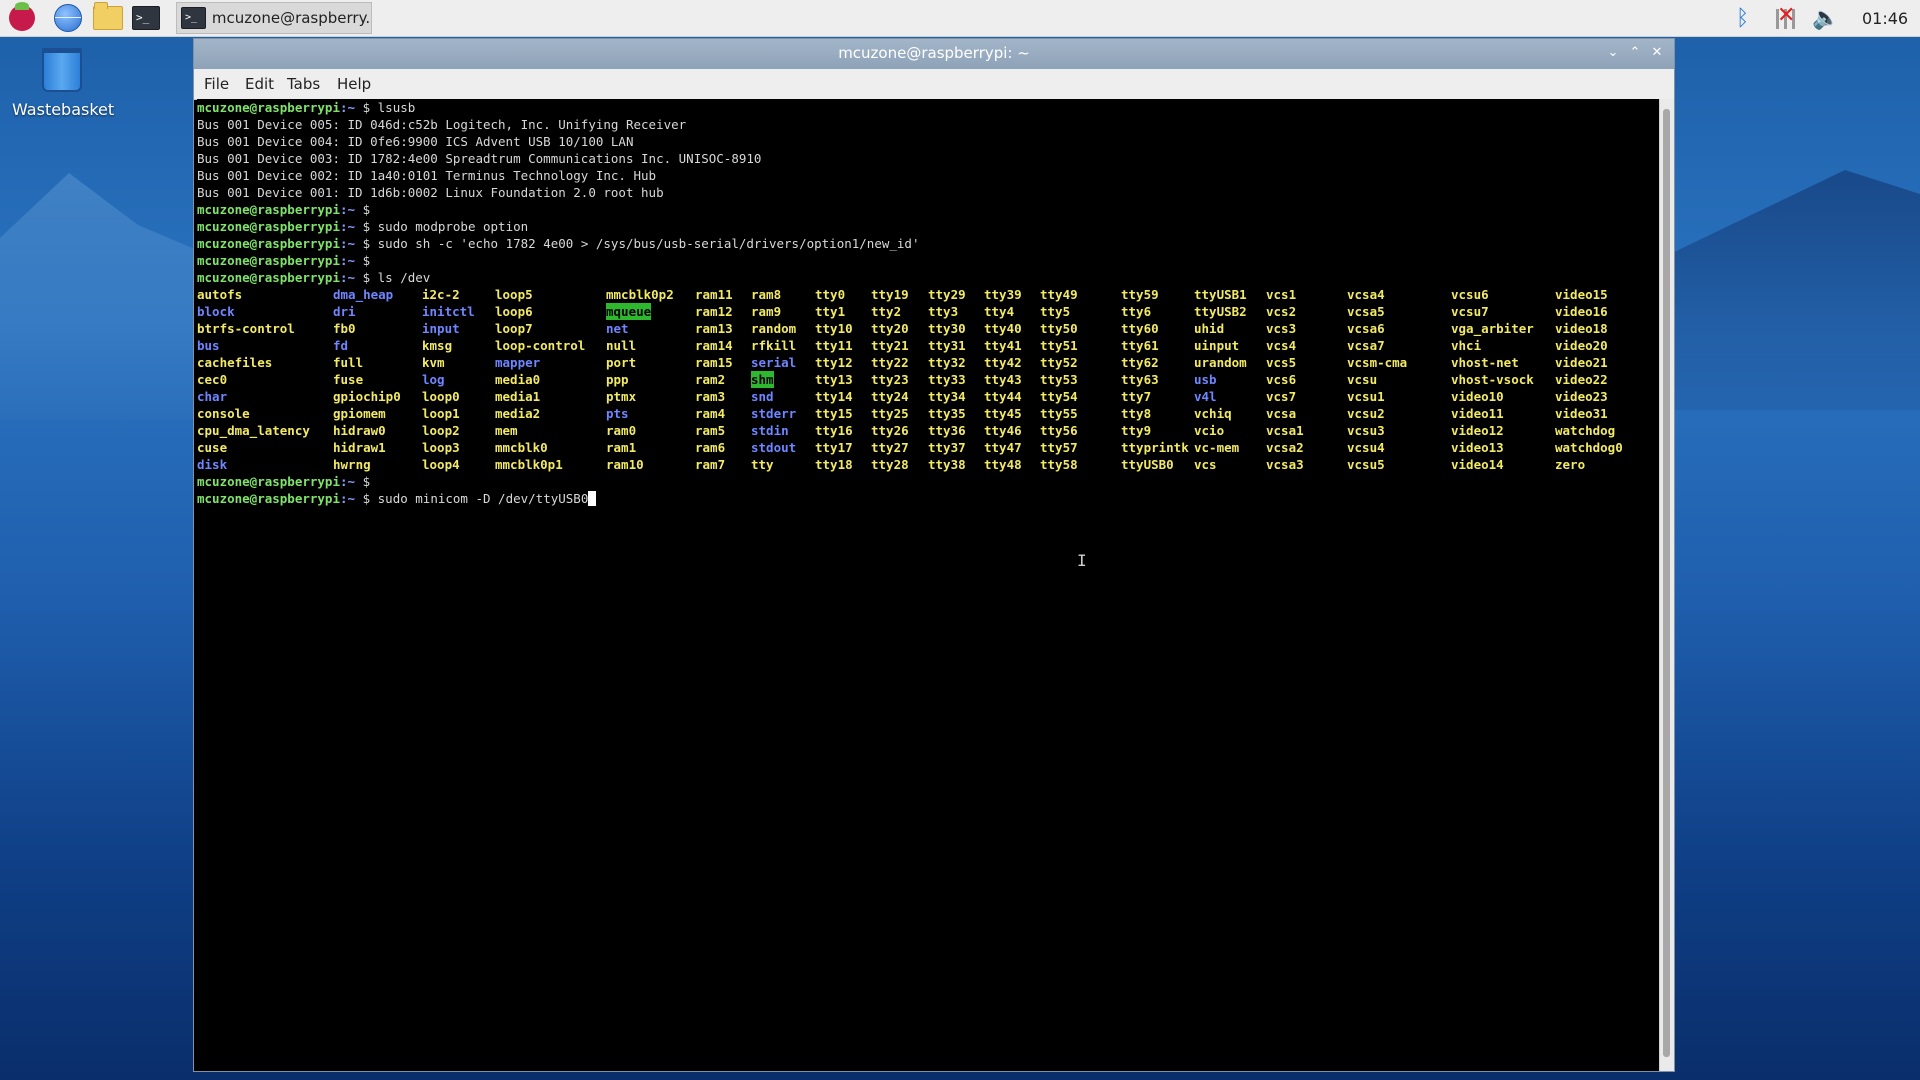 Image resolution: width=1920 pixels, height=1080 pixels. Describe the element at coordinates (506, 430) in the screenshot. I see `ls-entry: mem` at that location.